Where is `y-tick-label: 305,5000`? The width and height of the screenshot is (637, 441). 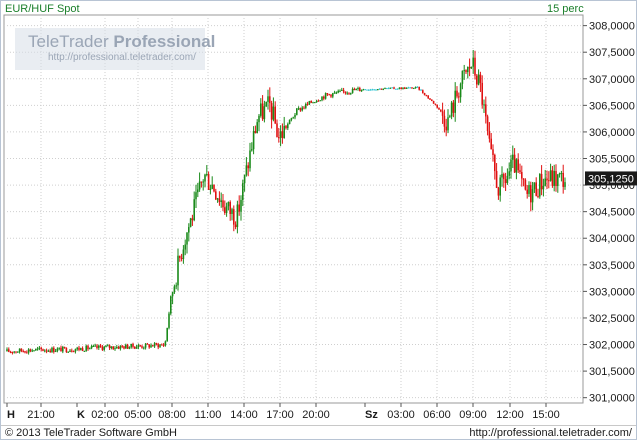
y-tick-label: 305,5000 is located at coordinates (612, 160).